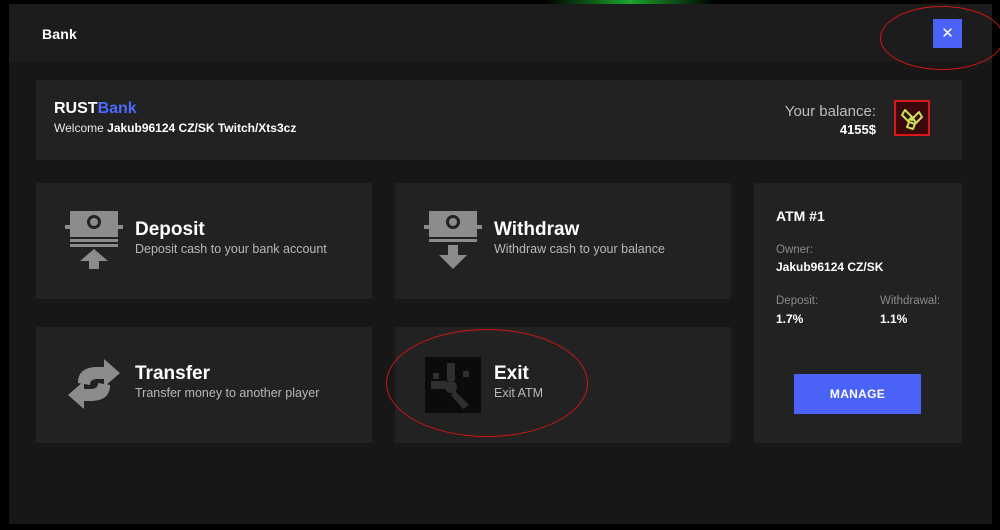 This screenshot has height=530, width=1000. Describe the element at coordinates (912, 118) in the screenshot. I see `scrap-icon` at that location.